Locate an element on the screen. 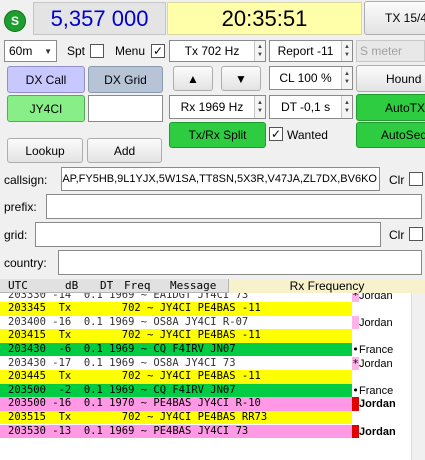 This screenshot has width=425, height=460. decode-row-message: 203530 -13 0.1 1969 ~ PE4BAS JY4CI 73 is located at coordinates (128, 430).